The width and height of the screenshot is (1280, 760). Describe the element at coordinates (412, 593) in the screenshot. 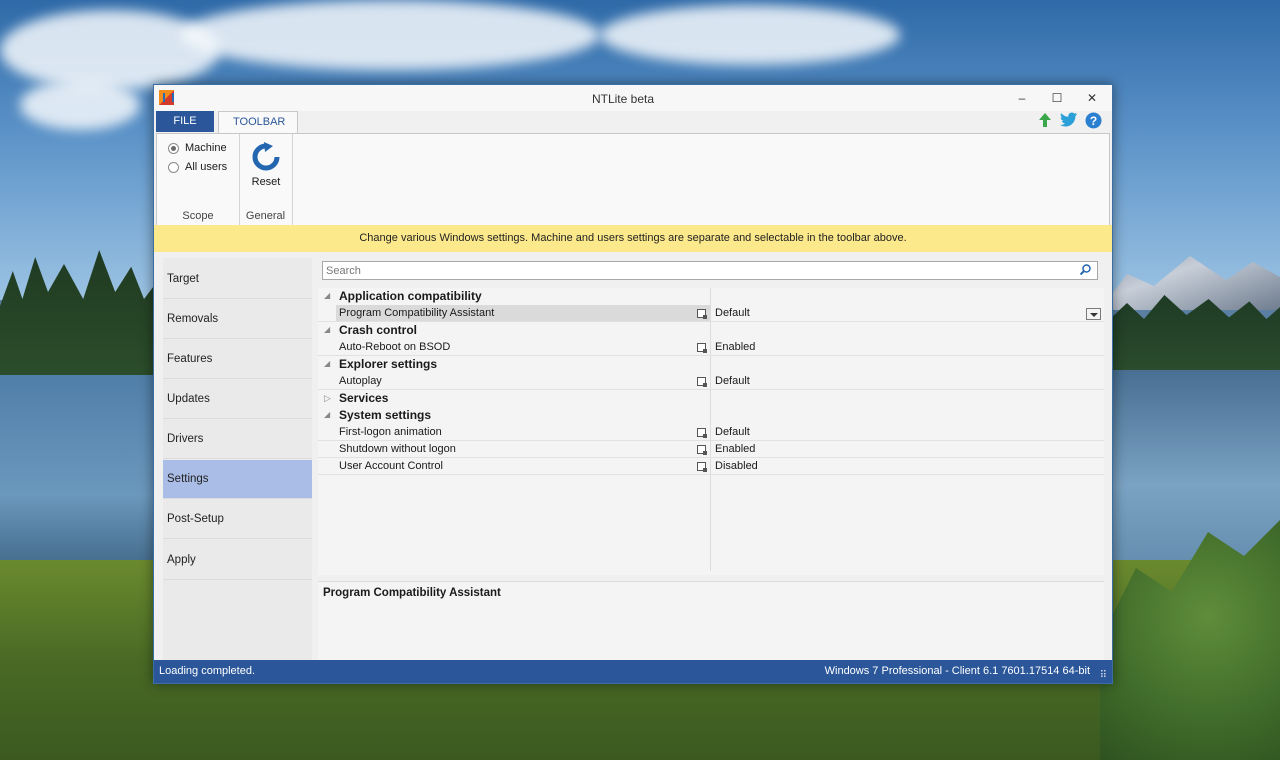

I see `description-title: Program Compatibility Assistant` at that location.